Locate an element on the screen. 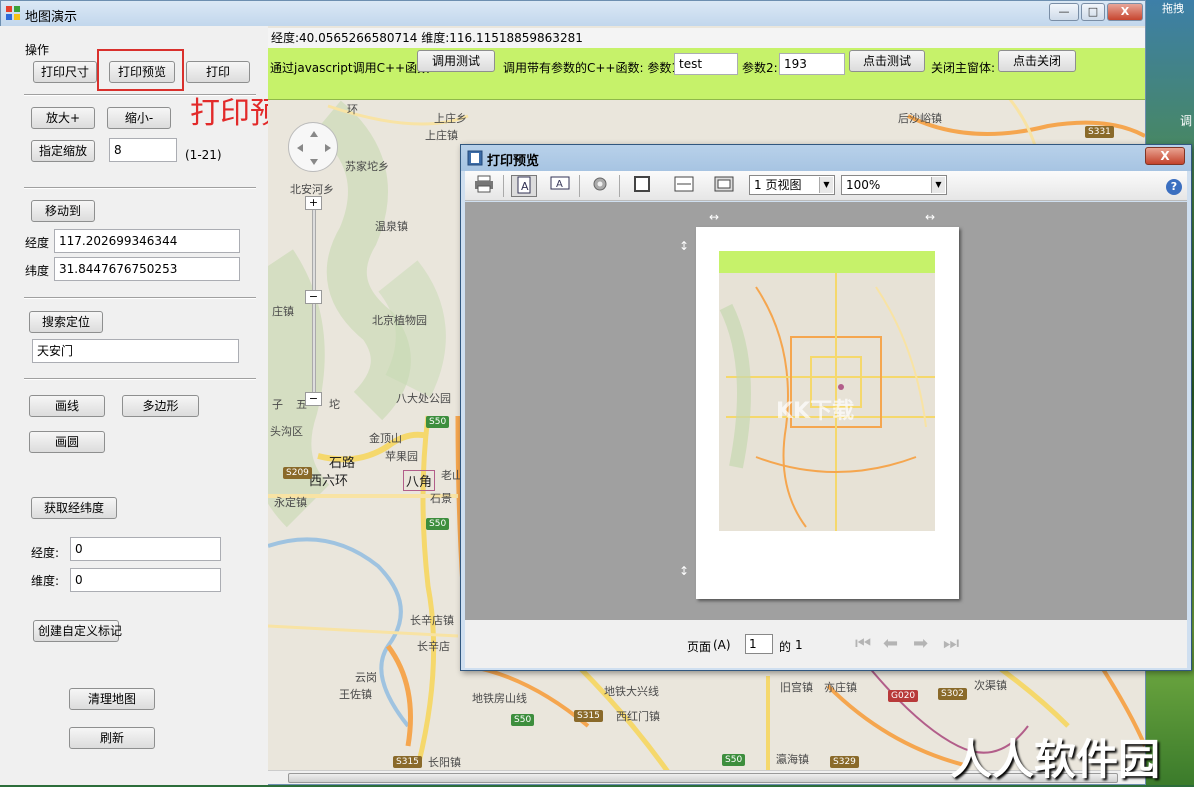  page-setup-gear-icon is located at coordinates (600, 186).